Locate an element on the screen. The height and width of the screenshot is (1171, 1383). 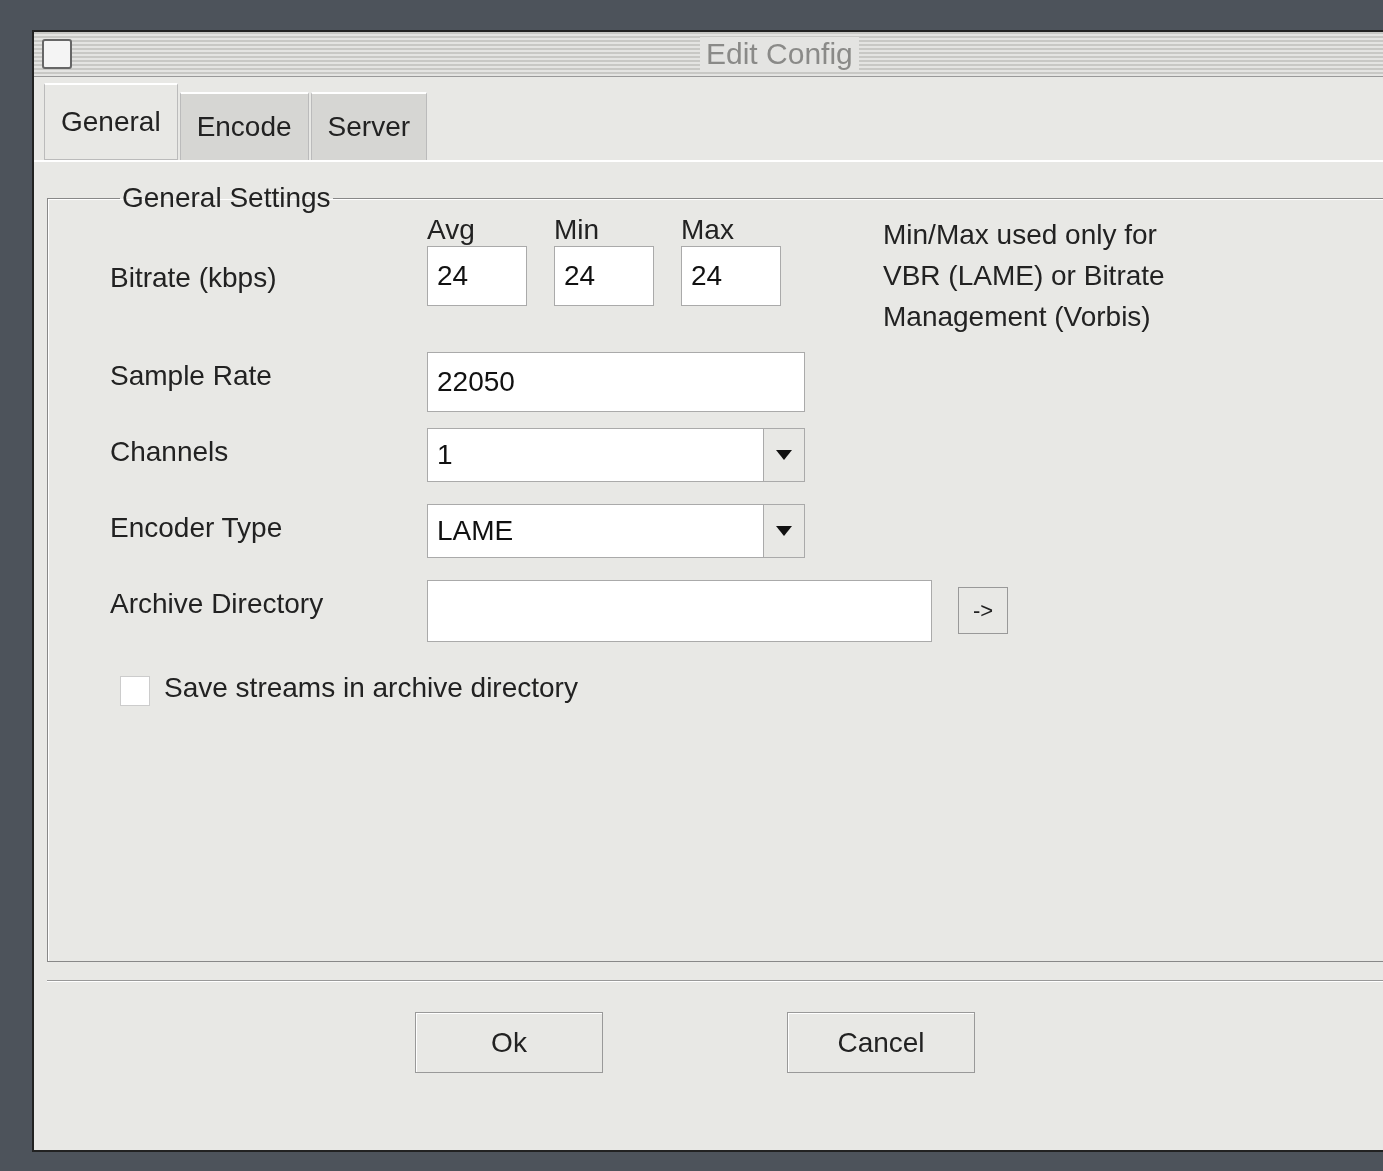
dialog-button: Ok is located at coordinates (509, 1042).